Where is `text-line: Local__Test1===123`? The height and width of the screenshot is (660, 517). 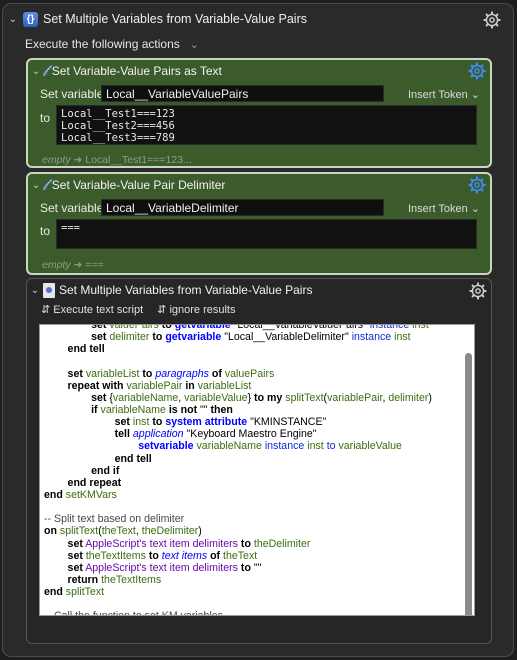
text-line: Local__Test1===123 is located at coordinates (118, 114).